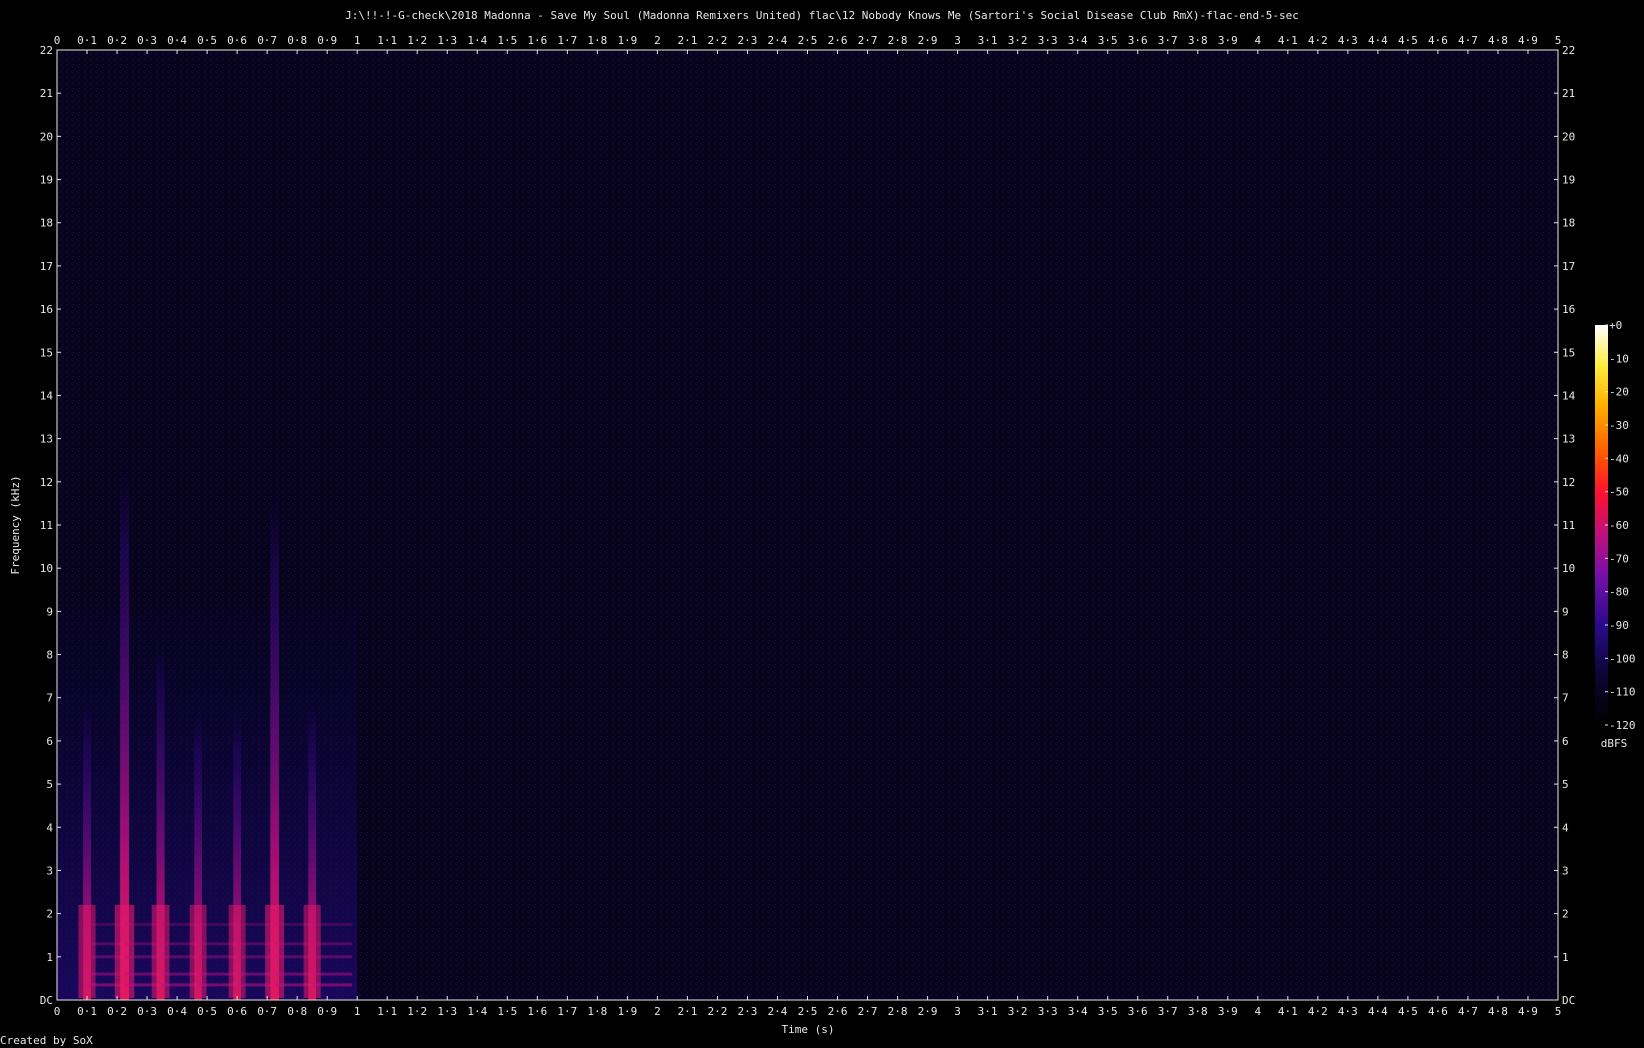  What do you see at coordinates (1257, 1011) in the screenshot?
I see `x-tick-label: 4` at bounding box center [1257, 1011].